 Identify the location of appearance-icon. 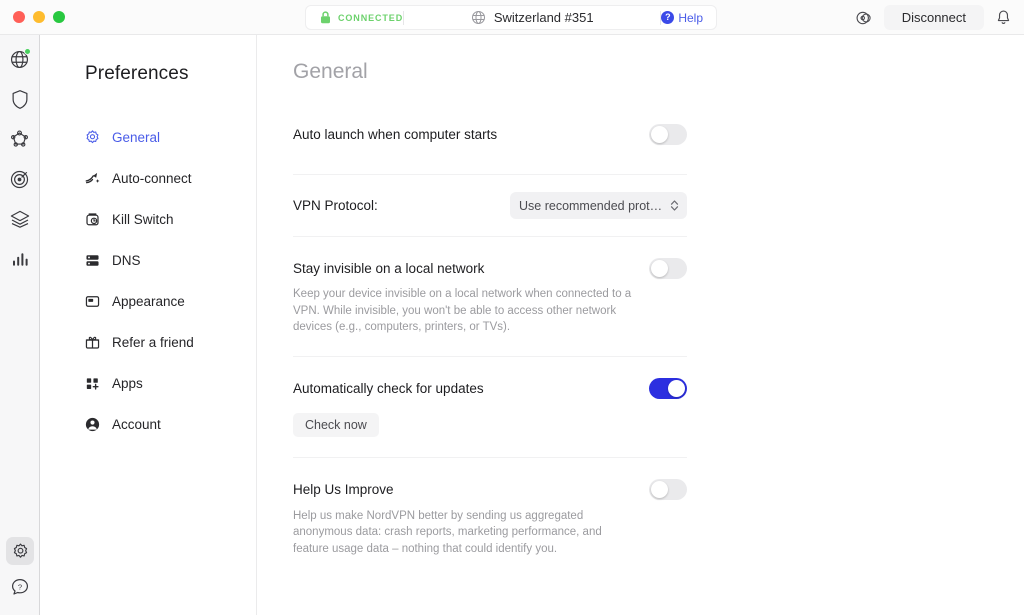
(92, 301).